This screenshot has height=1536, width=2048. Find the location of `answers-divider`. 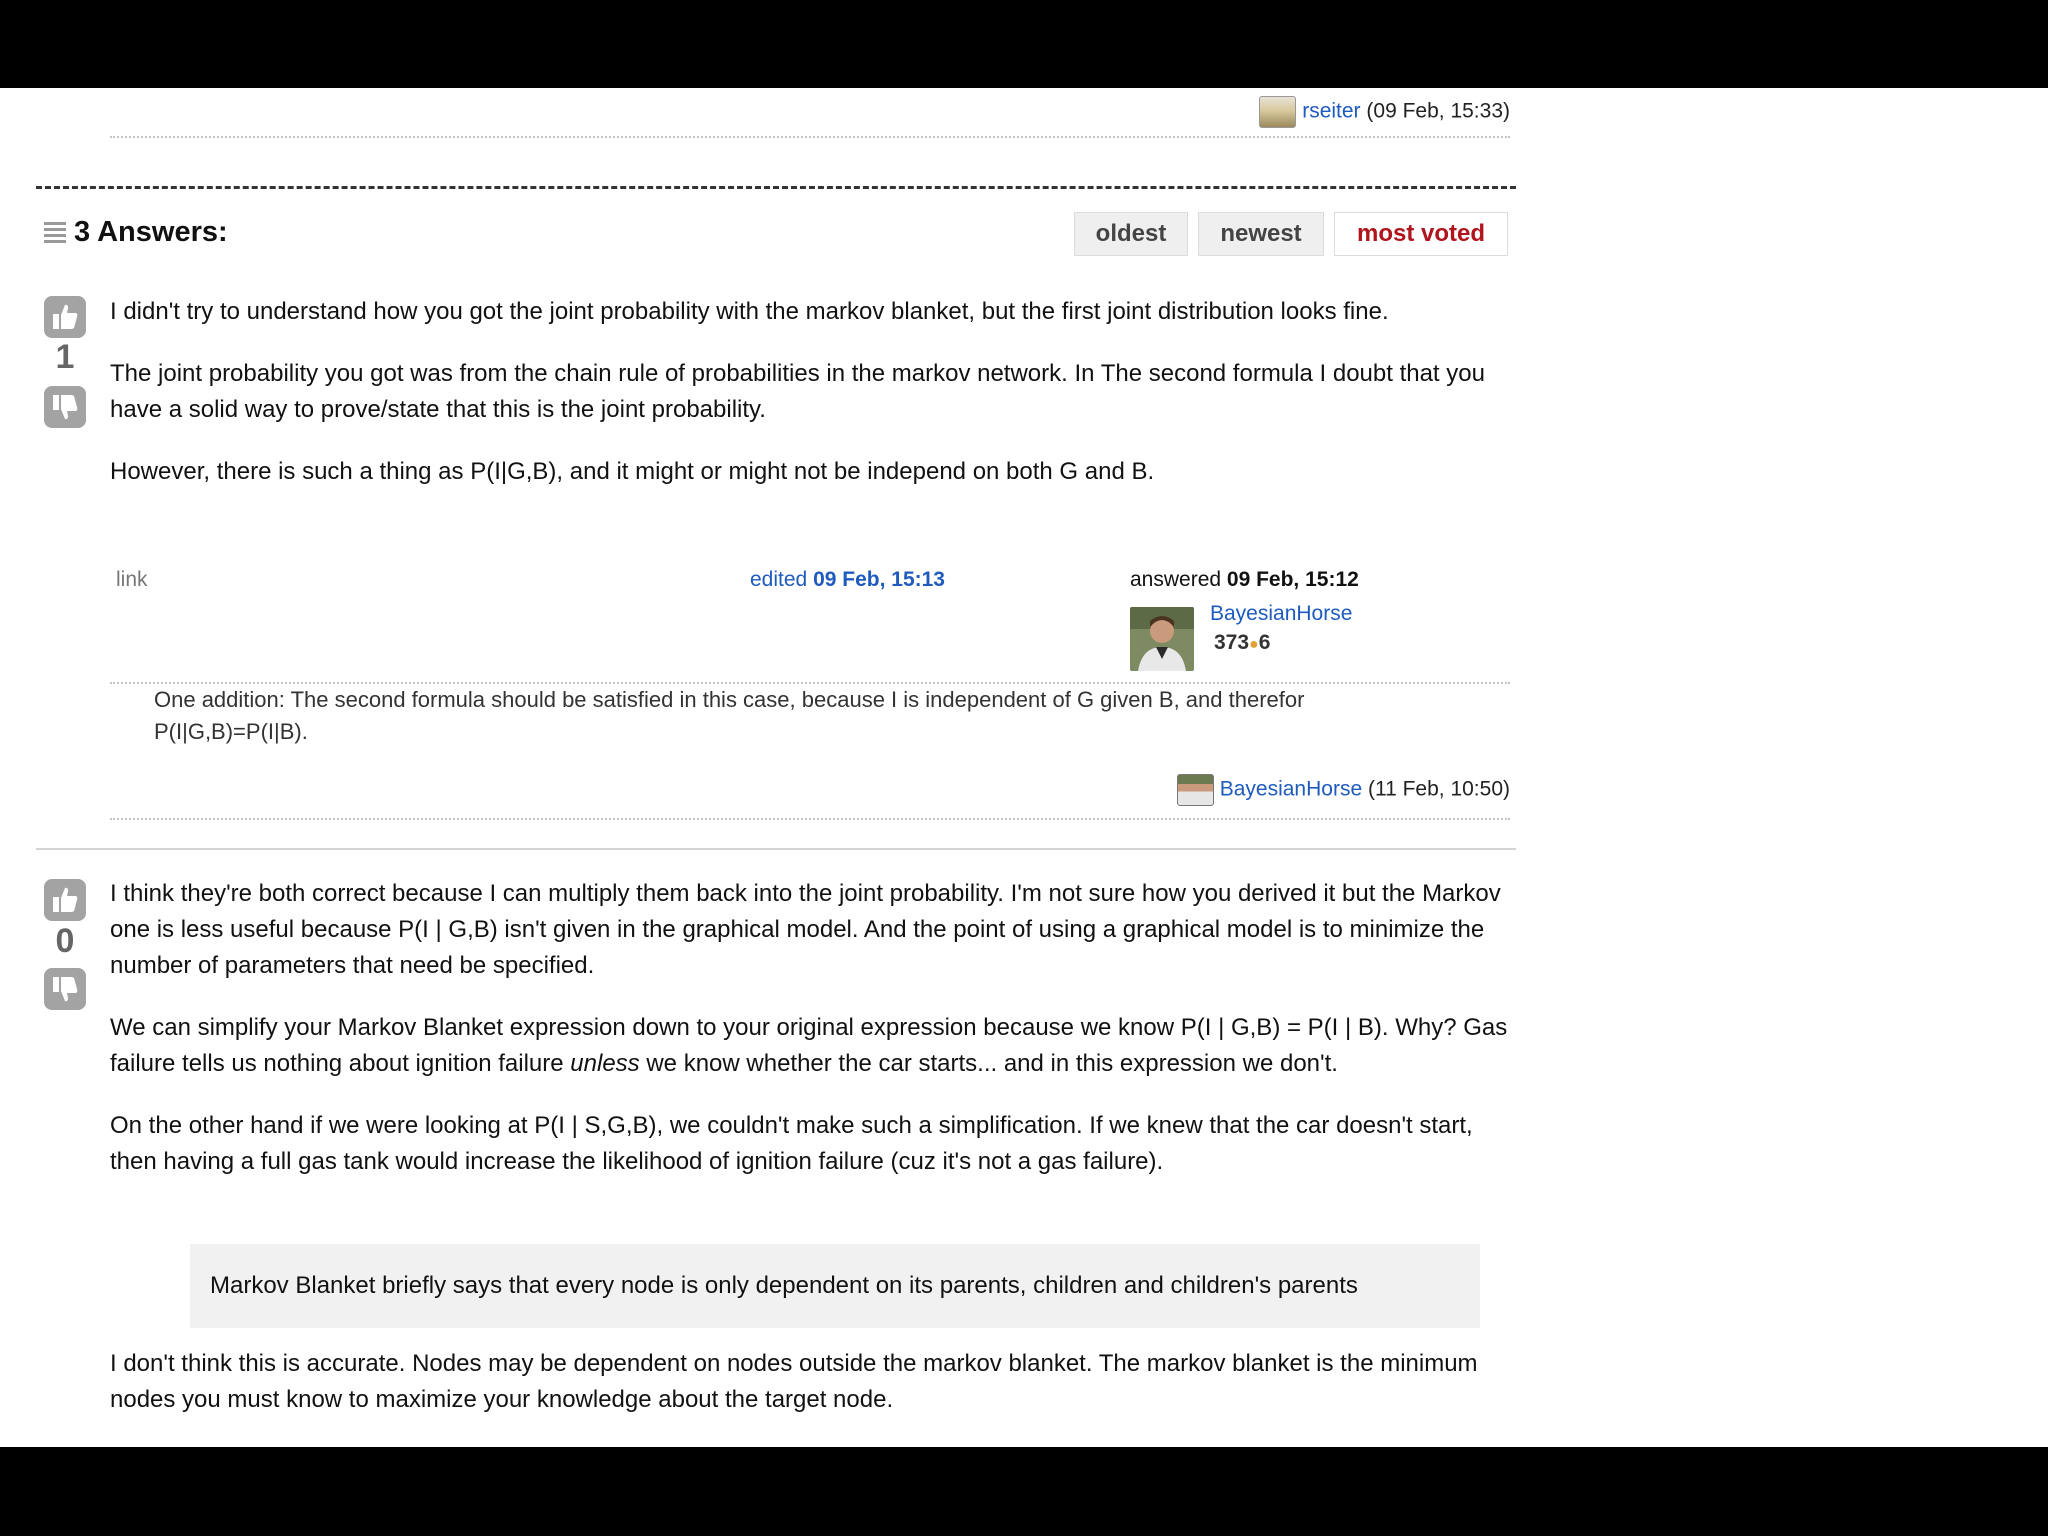

answers-divider is located at coordinates (776, 187).